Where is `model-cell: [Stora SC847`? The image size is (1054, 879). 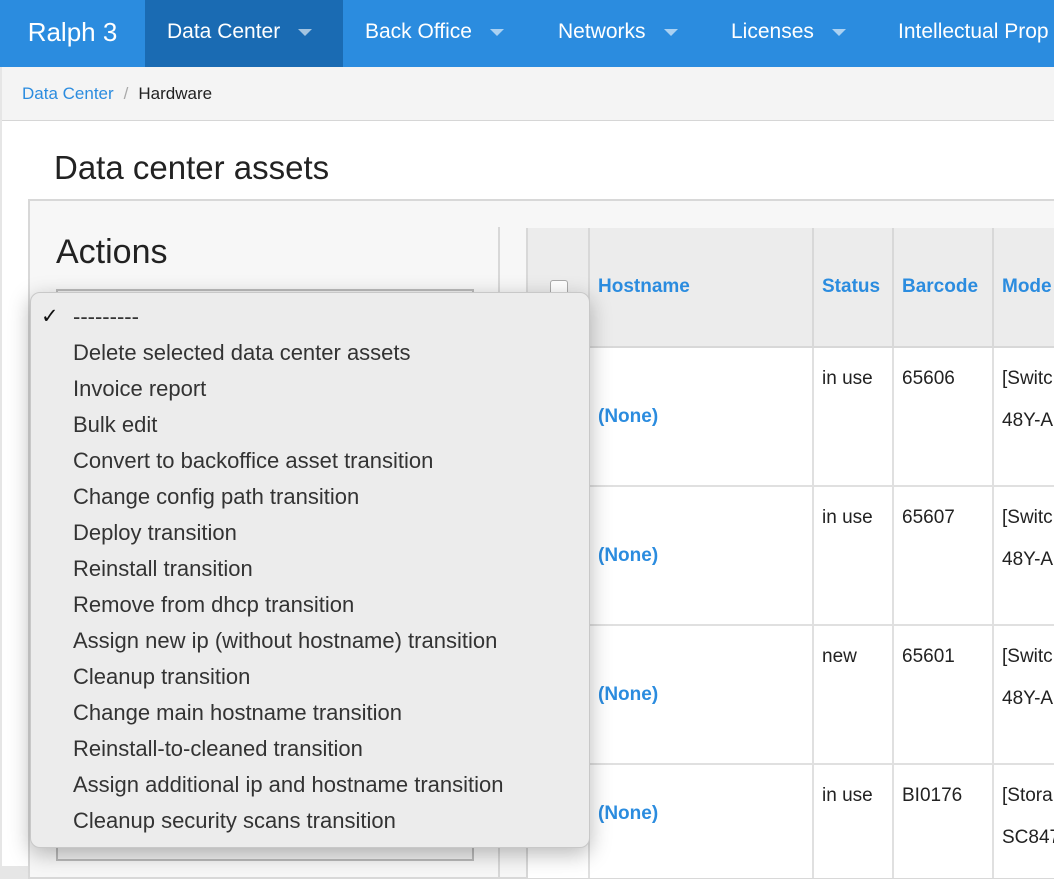
model-cell: [Stora SC847 is located at coordinates (1024, 821).